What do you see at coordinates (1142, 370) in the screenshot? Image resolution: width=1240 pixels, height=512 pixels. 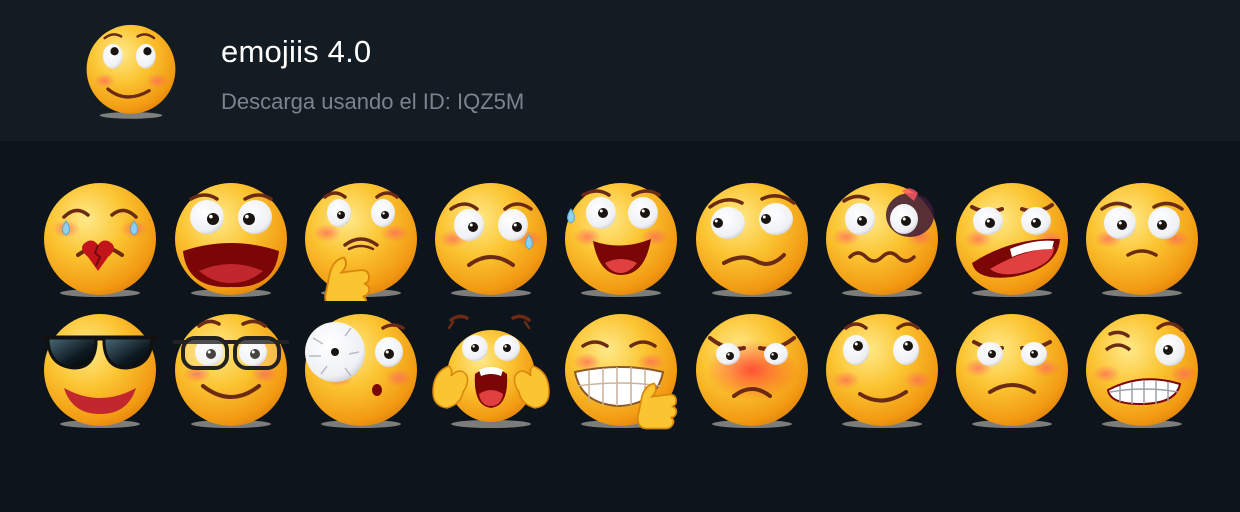 I see `grimacing-teeth-emoji` at bounding box center [1142, 370].